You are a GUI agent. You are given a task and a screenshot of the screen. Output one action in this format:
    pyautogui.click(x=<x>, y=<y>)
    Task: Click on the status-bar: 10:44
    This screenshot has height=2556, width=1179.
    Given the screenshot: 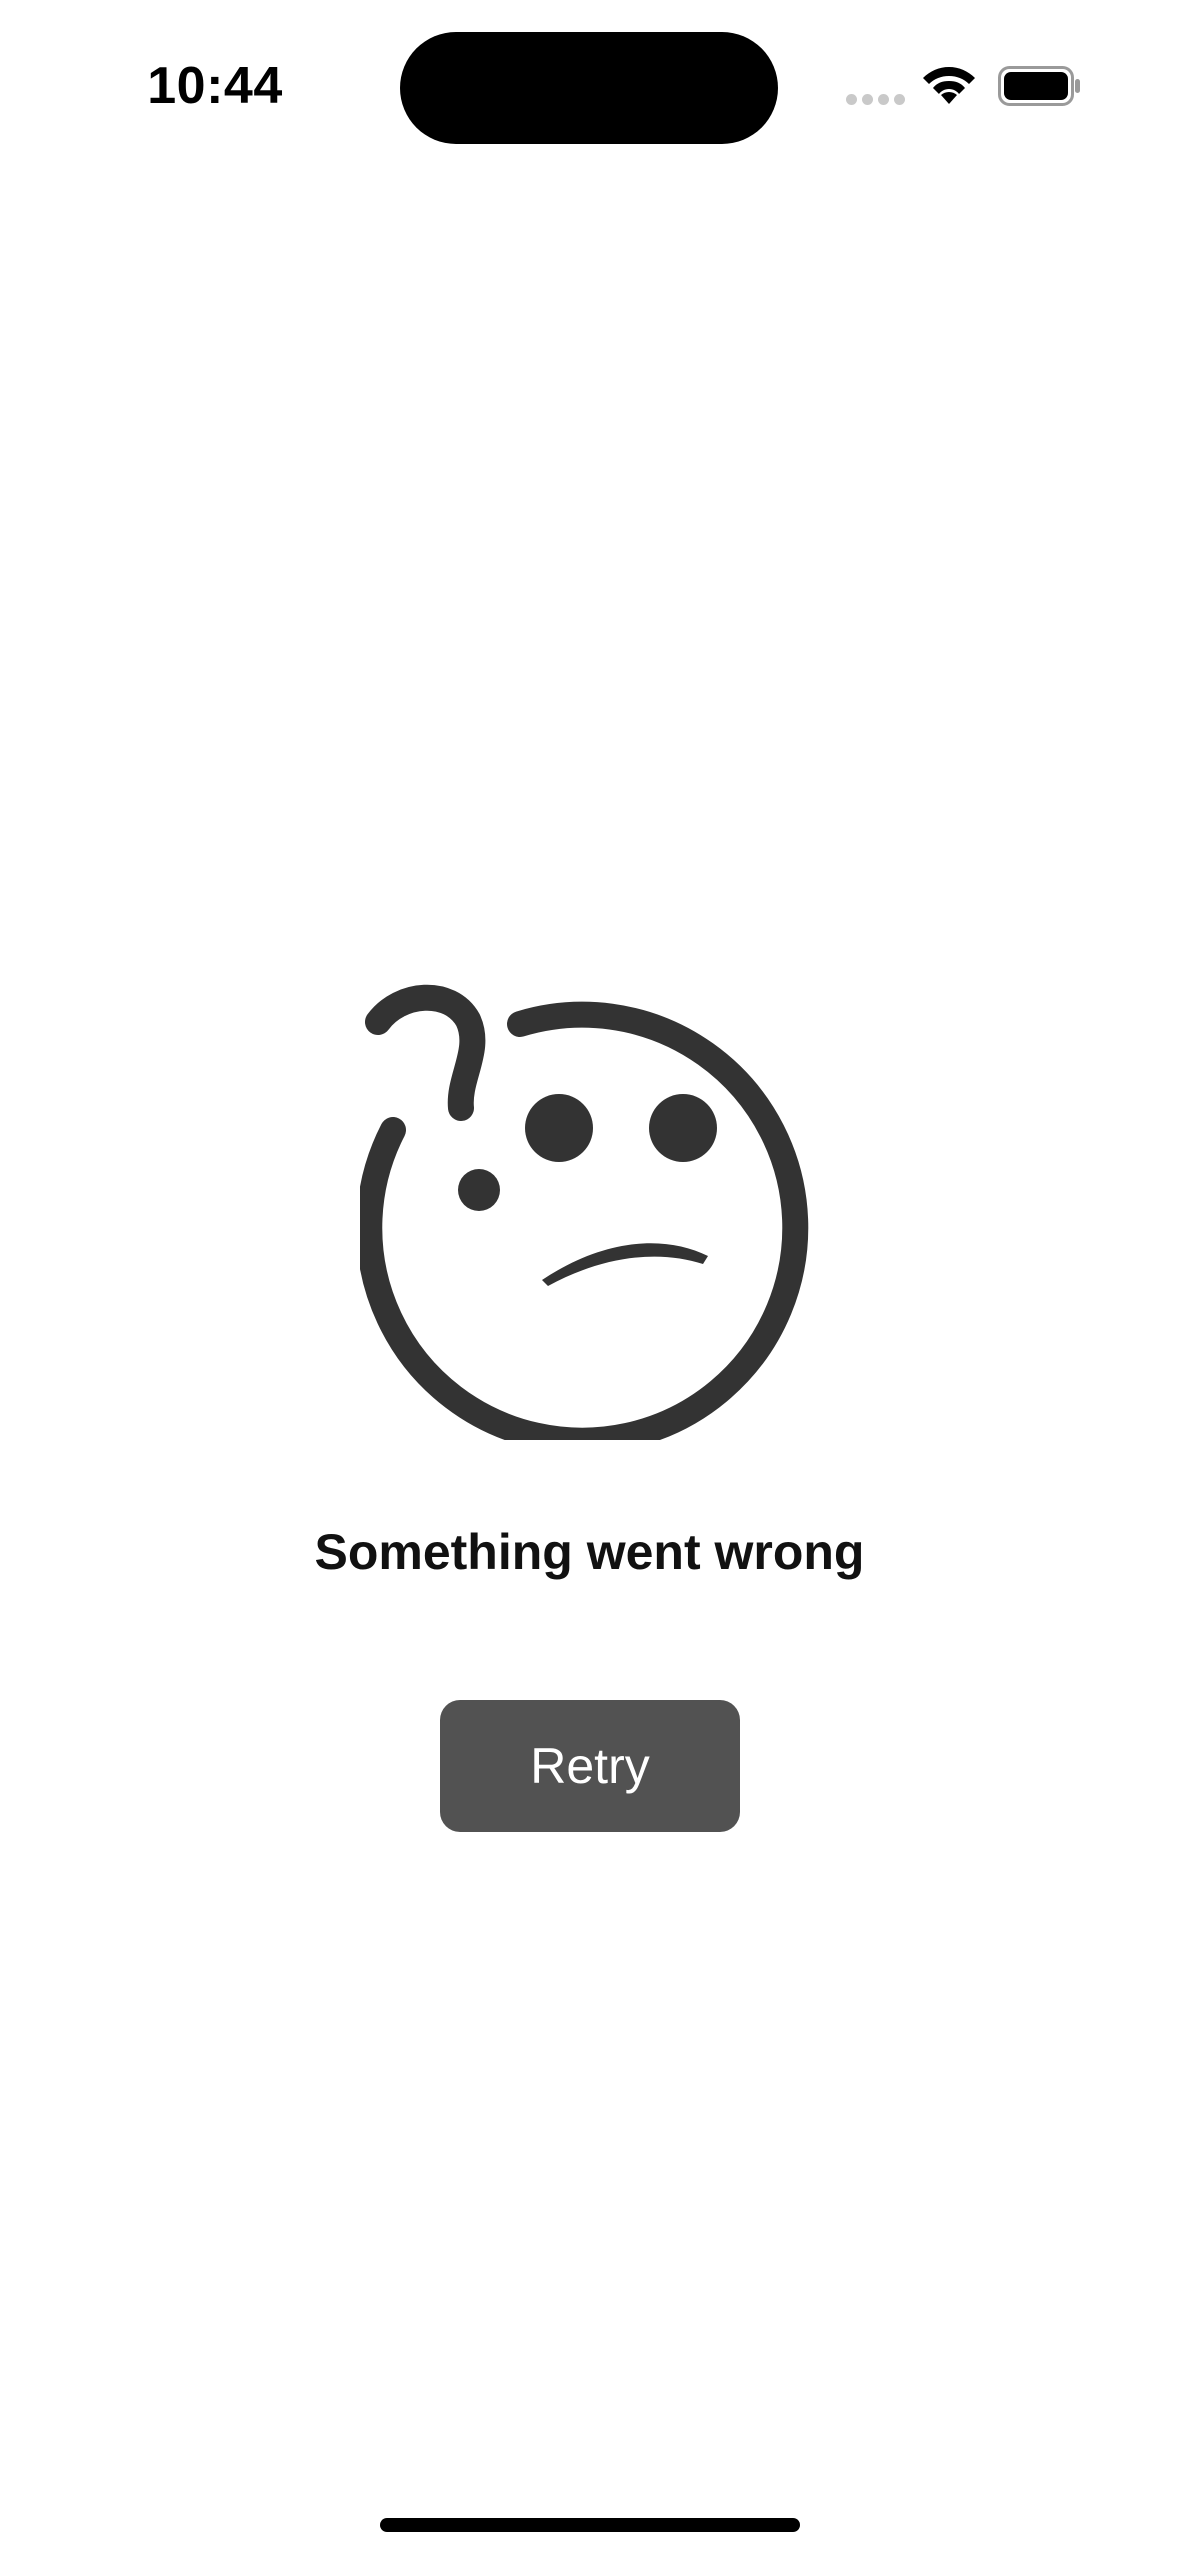 What is the action you would take?
    pyautogui.click(x=589, y=75)
    